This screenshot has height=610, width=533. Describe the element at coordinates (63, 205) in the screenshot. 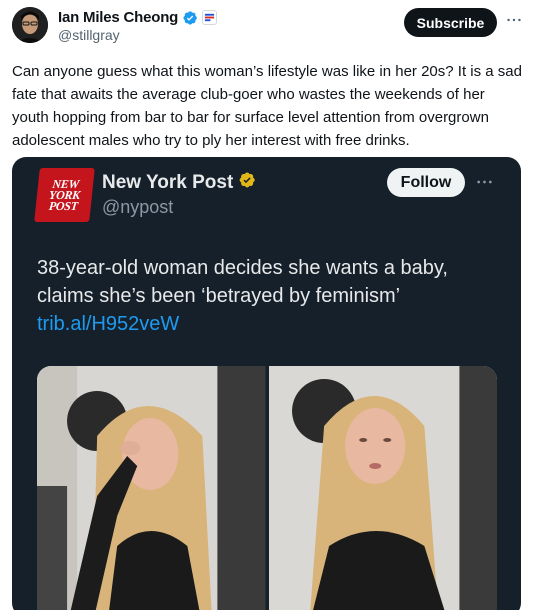

I see `logo-line-post: POST` at that location.